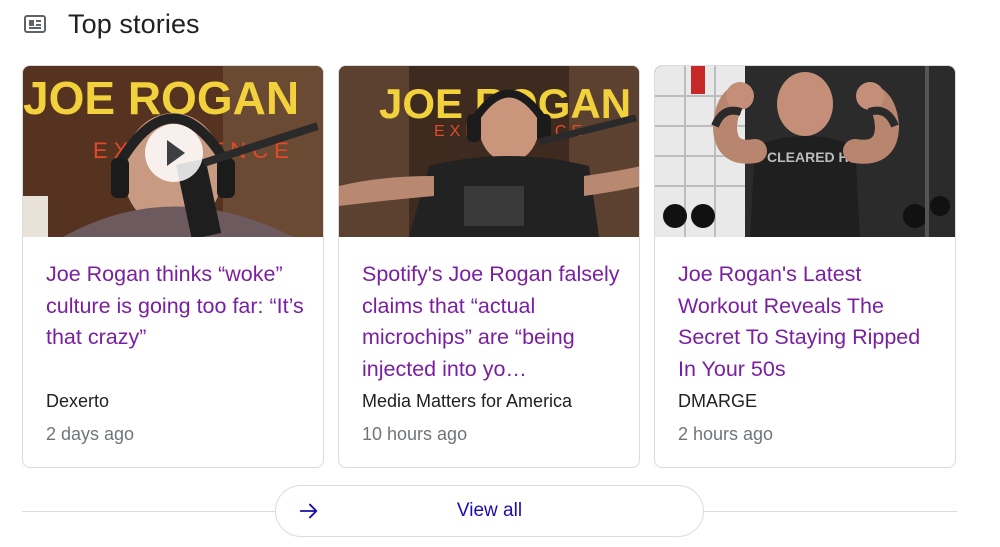 The width and height of the screenshot is (1000, 547). I want to click on story-time: 10 hours ago, so click(415, 434).